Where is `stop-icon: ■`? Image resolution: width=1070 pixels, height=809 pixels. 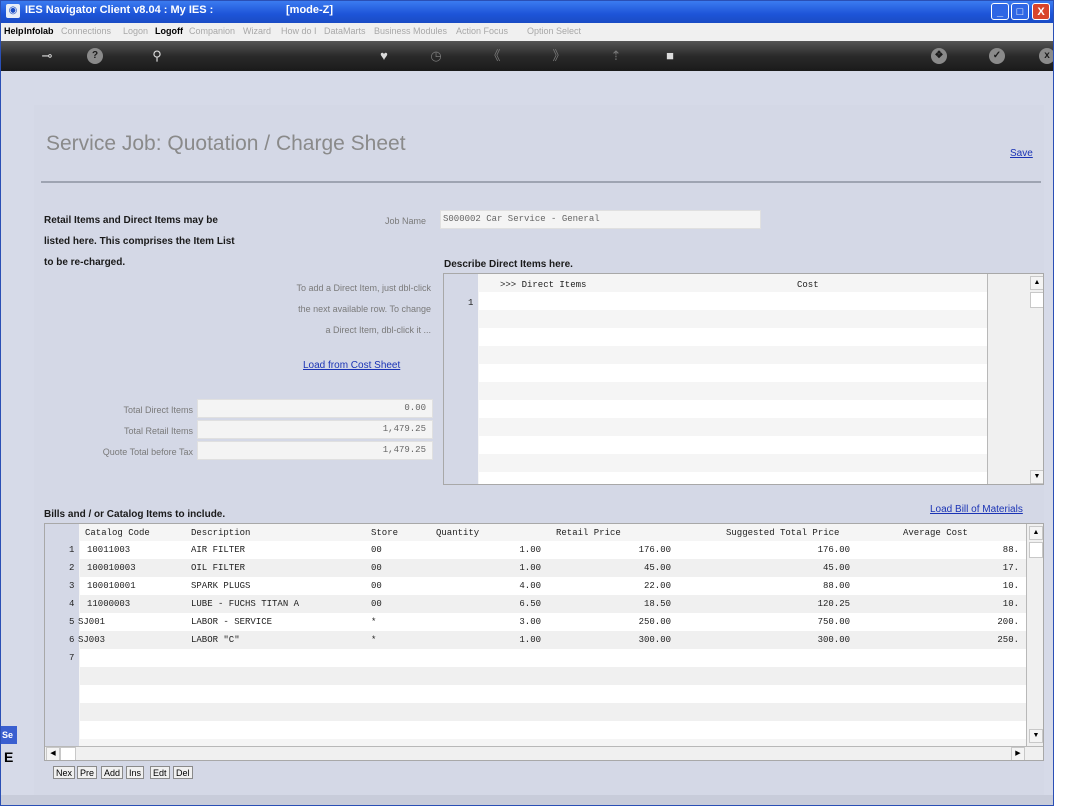
stop-icon: ■ is located at coordinates (670, 56).